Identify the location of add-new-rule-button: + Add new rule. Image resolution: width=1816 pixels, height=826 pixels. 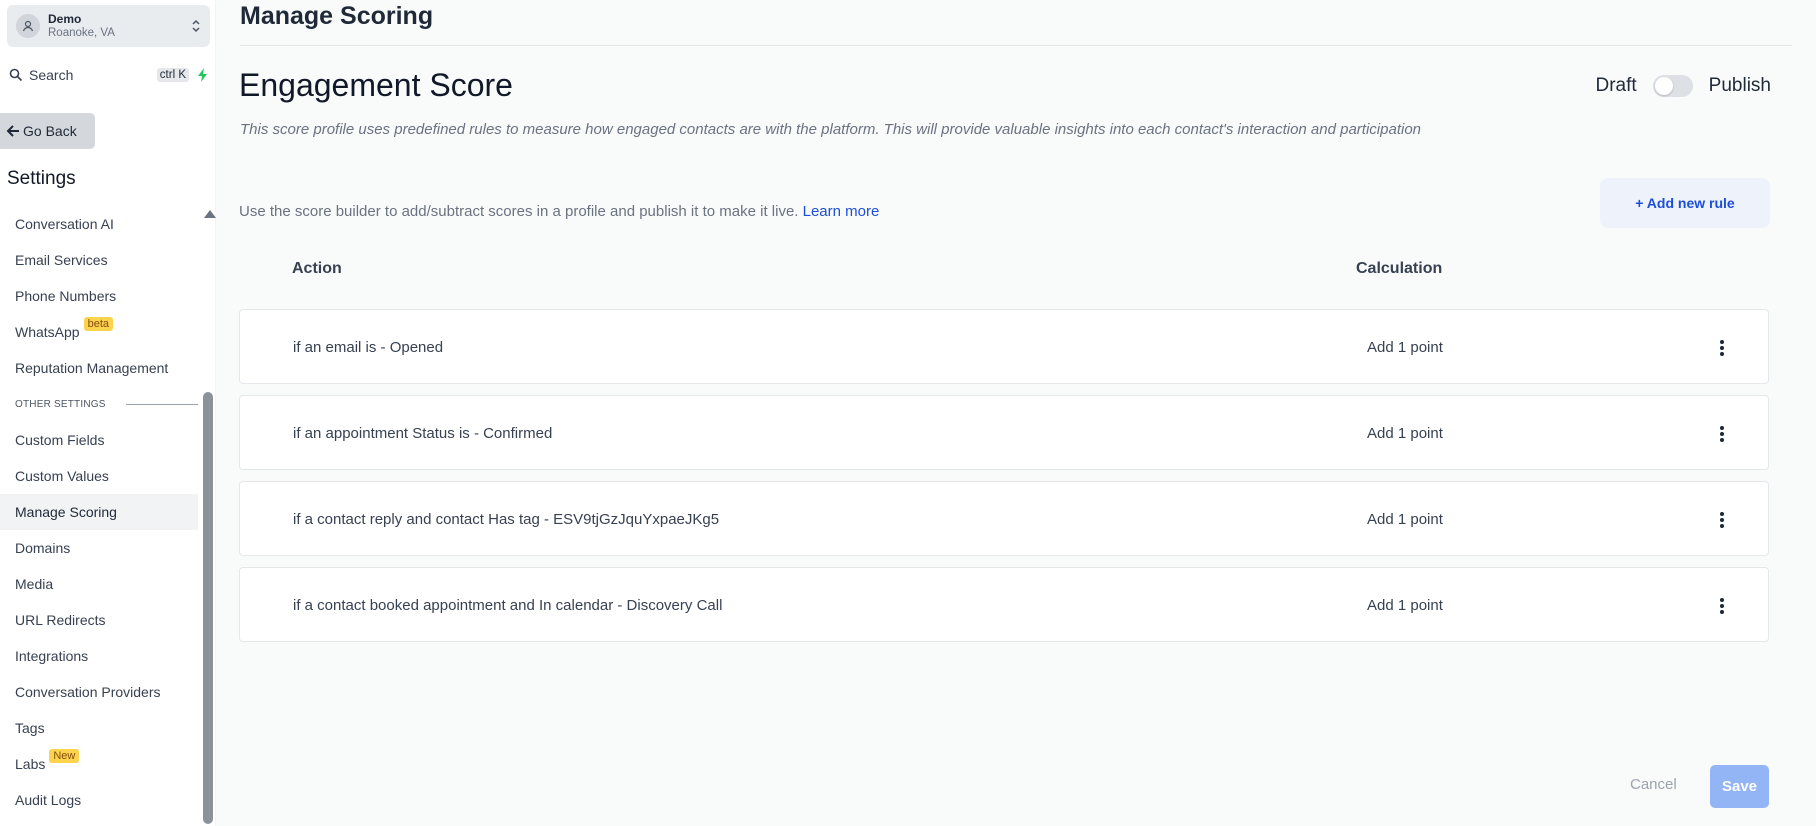
(1685, 203).